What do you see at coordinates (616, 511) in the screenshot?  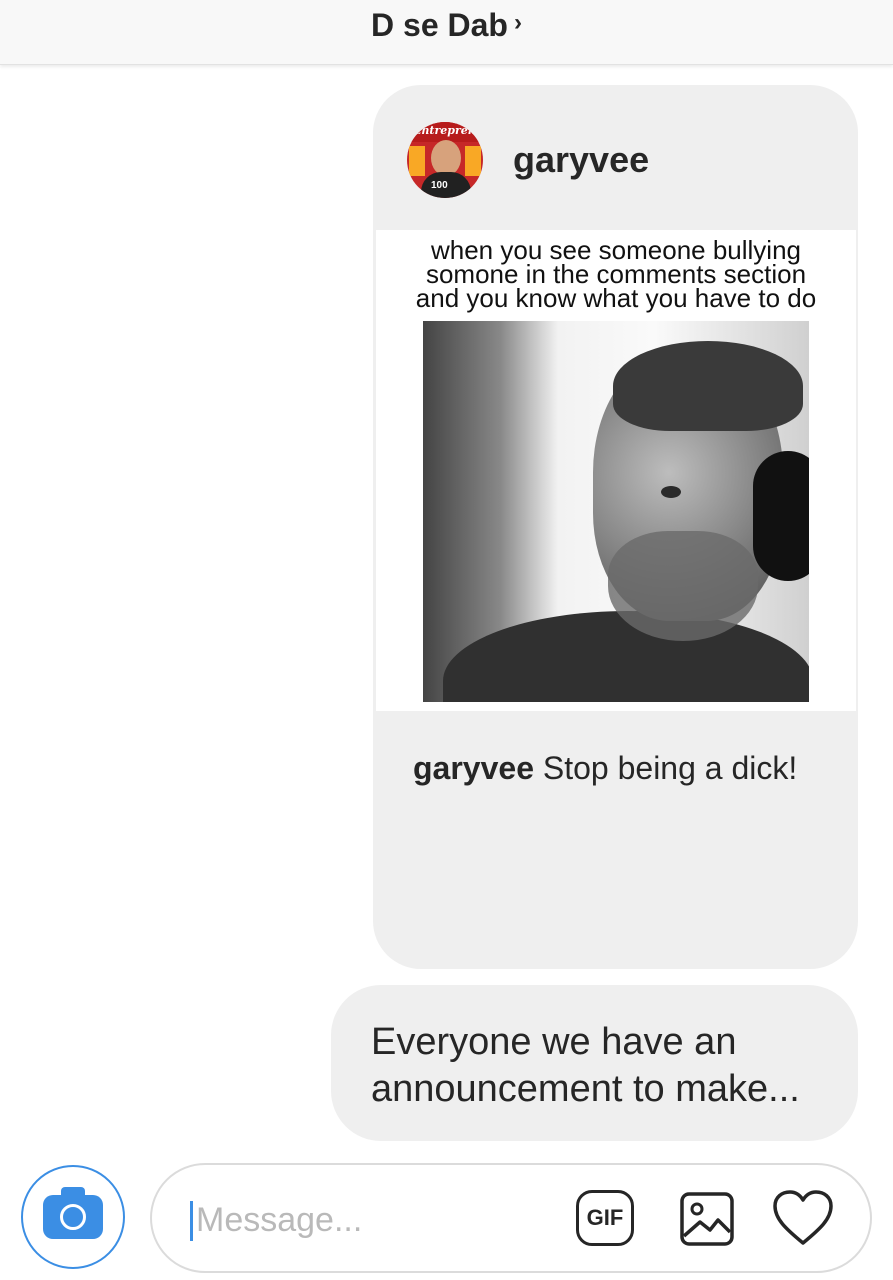 I see `meme-photo` at bounding box center [616, 511].